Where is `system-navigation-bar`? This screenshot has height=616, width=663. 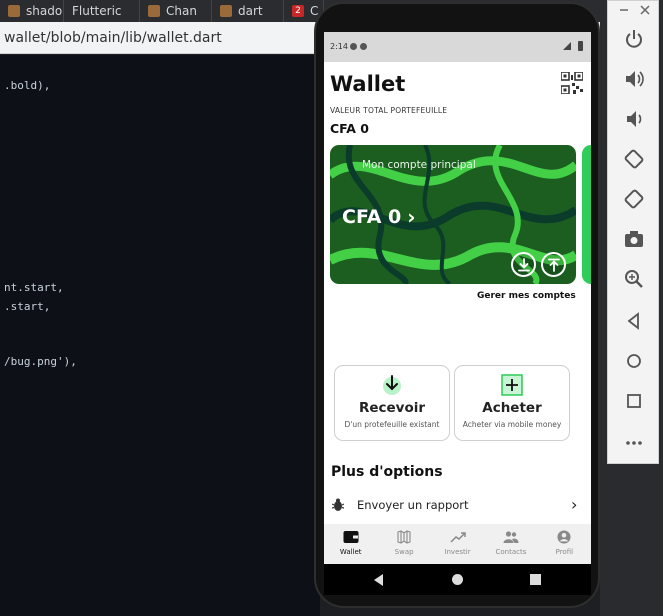
system-navigation-bar is located at coordinates (457, 579).